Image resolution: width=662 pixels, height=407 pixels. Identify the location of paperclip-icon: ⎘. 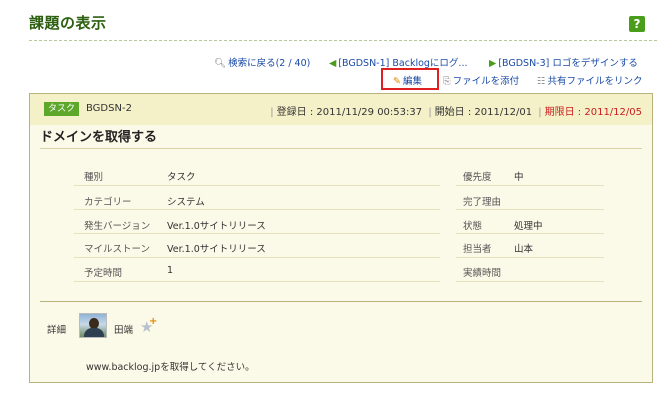
(447, 81).